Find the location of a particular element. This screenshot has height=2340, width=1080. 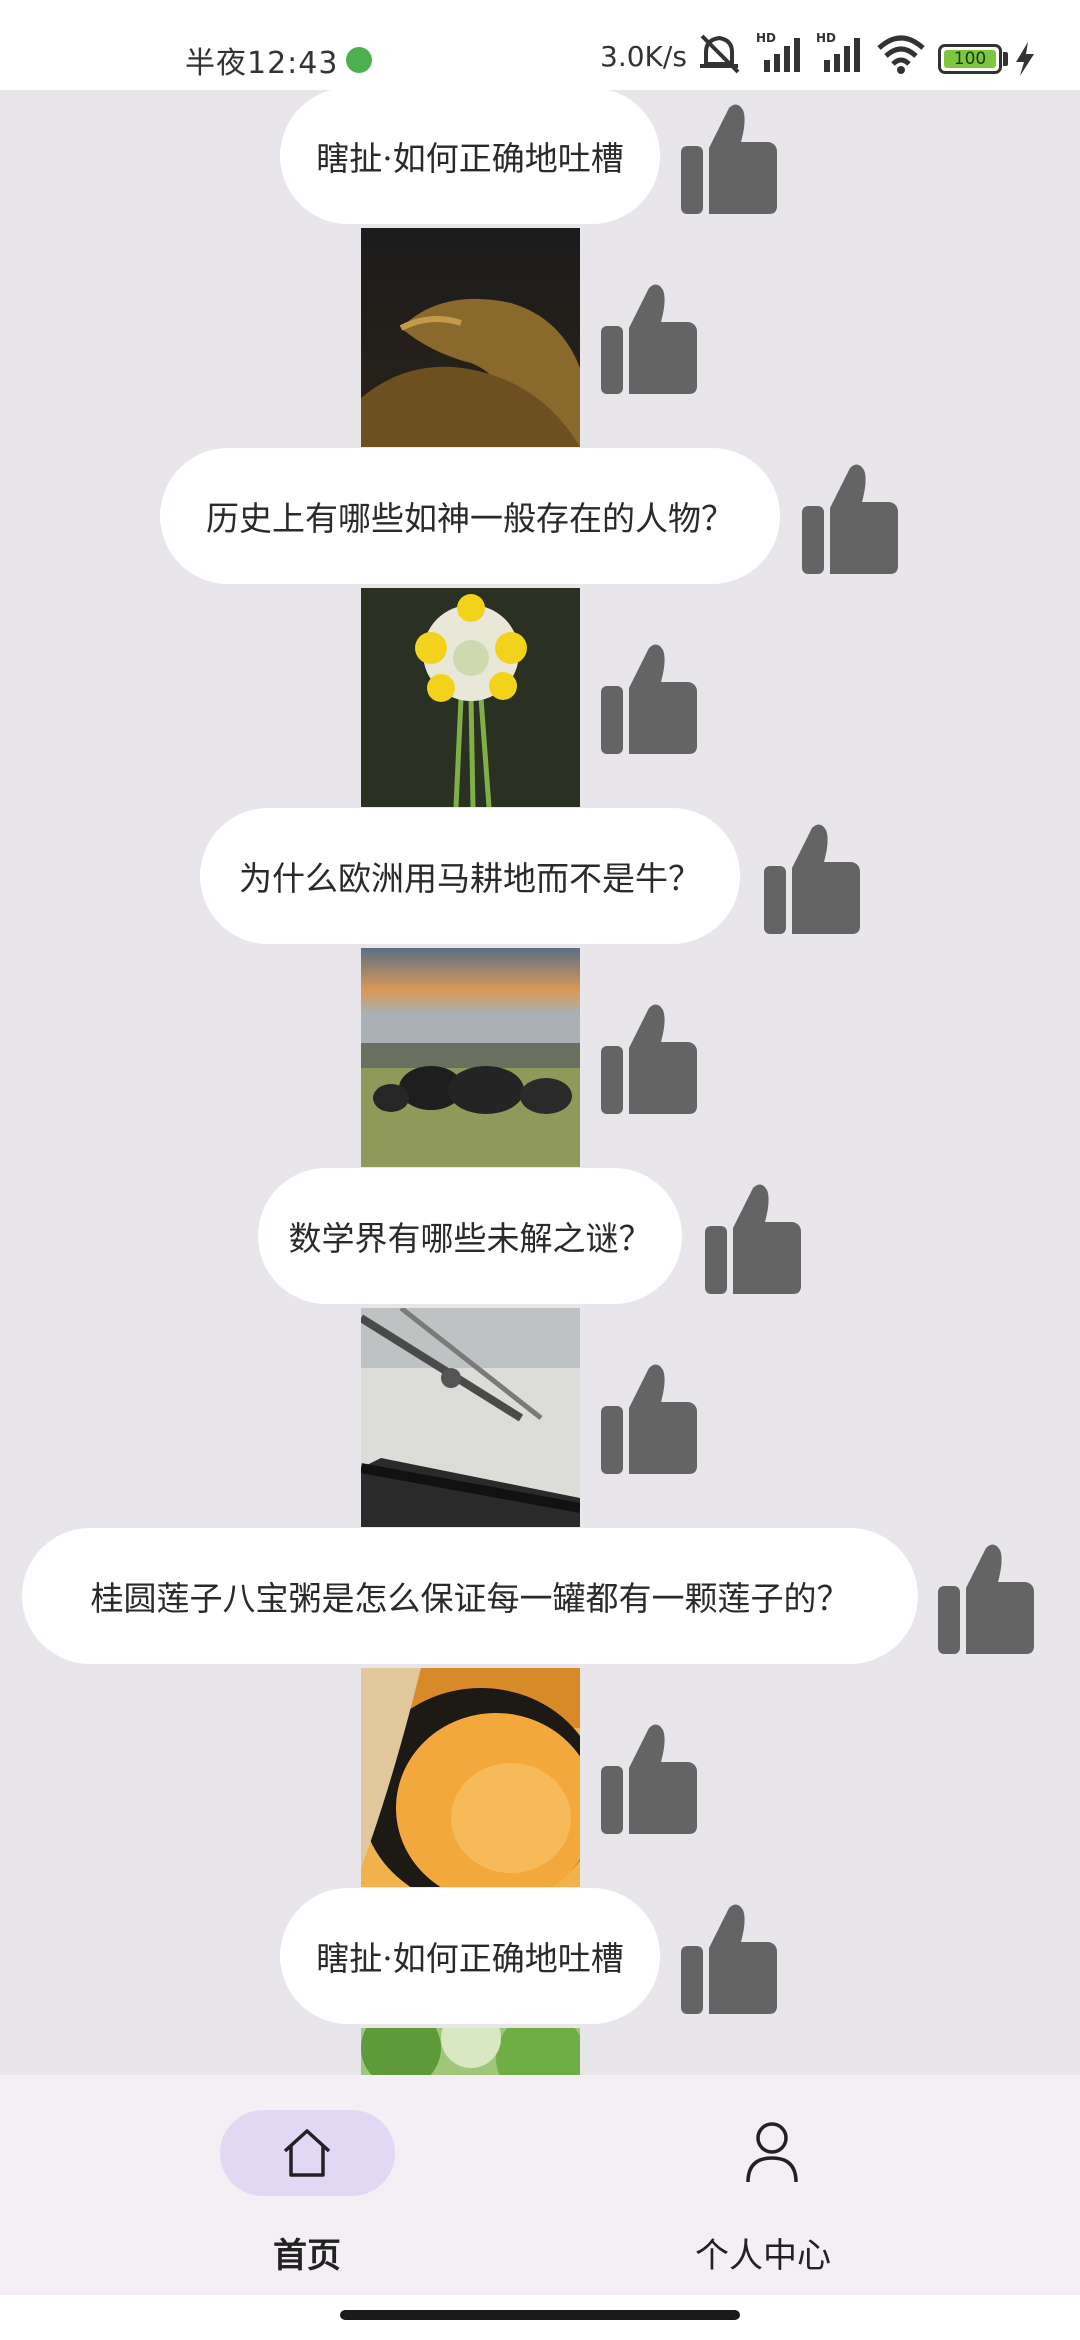

porridge-spoon-photo is located at coordinates (470, 1777).